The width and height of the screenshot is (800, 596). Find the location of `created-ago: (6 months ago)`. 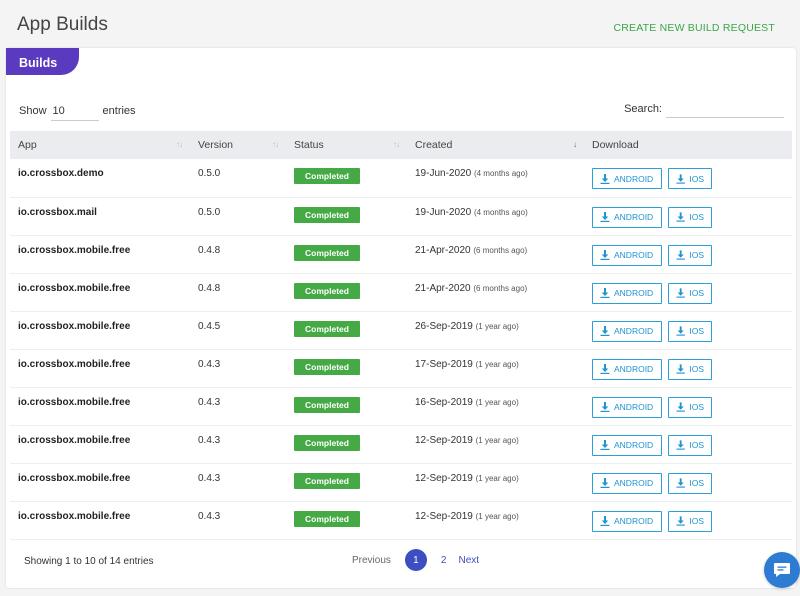

created-ago: (6 months ago) is located at coordinates (500, 288).